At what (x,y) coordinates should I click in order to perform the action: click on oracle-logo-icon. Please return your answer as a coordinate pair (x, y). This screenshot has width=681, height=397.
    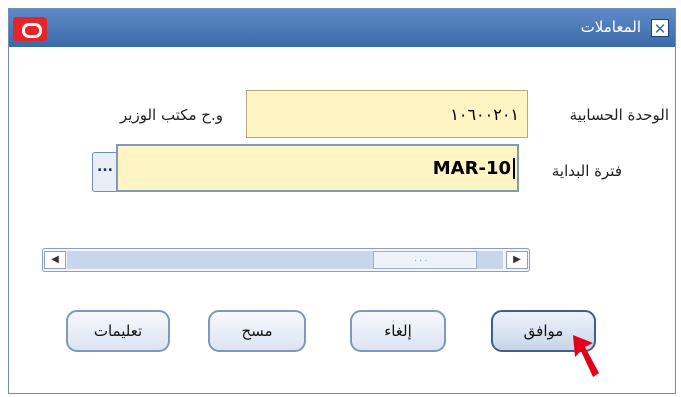
    Looking at the image, I should click on (30, 29).